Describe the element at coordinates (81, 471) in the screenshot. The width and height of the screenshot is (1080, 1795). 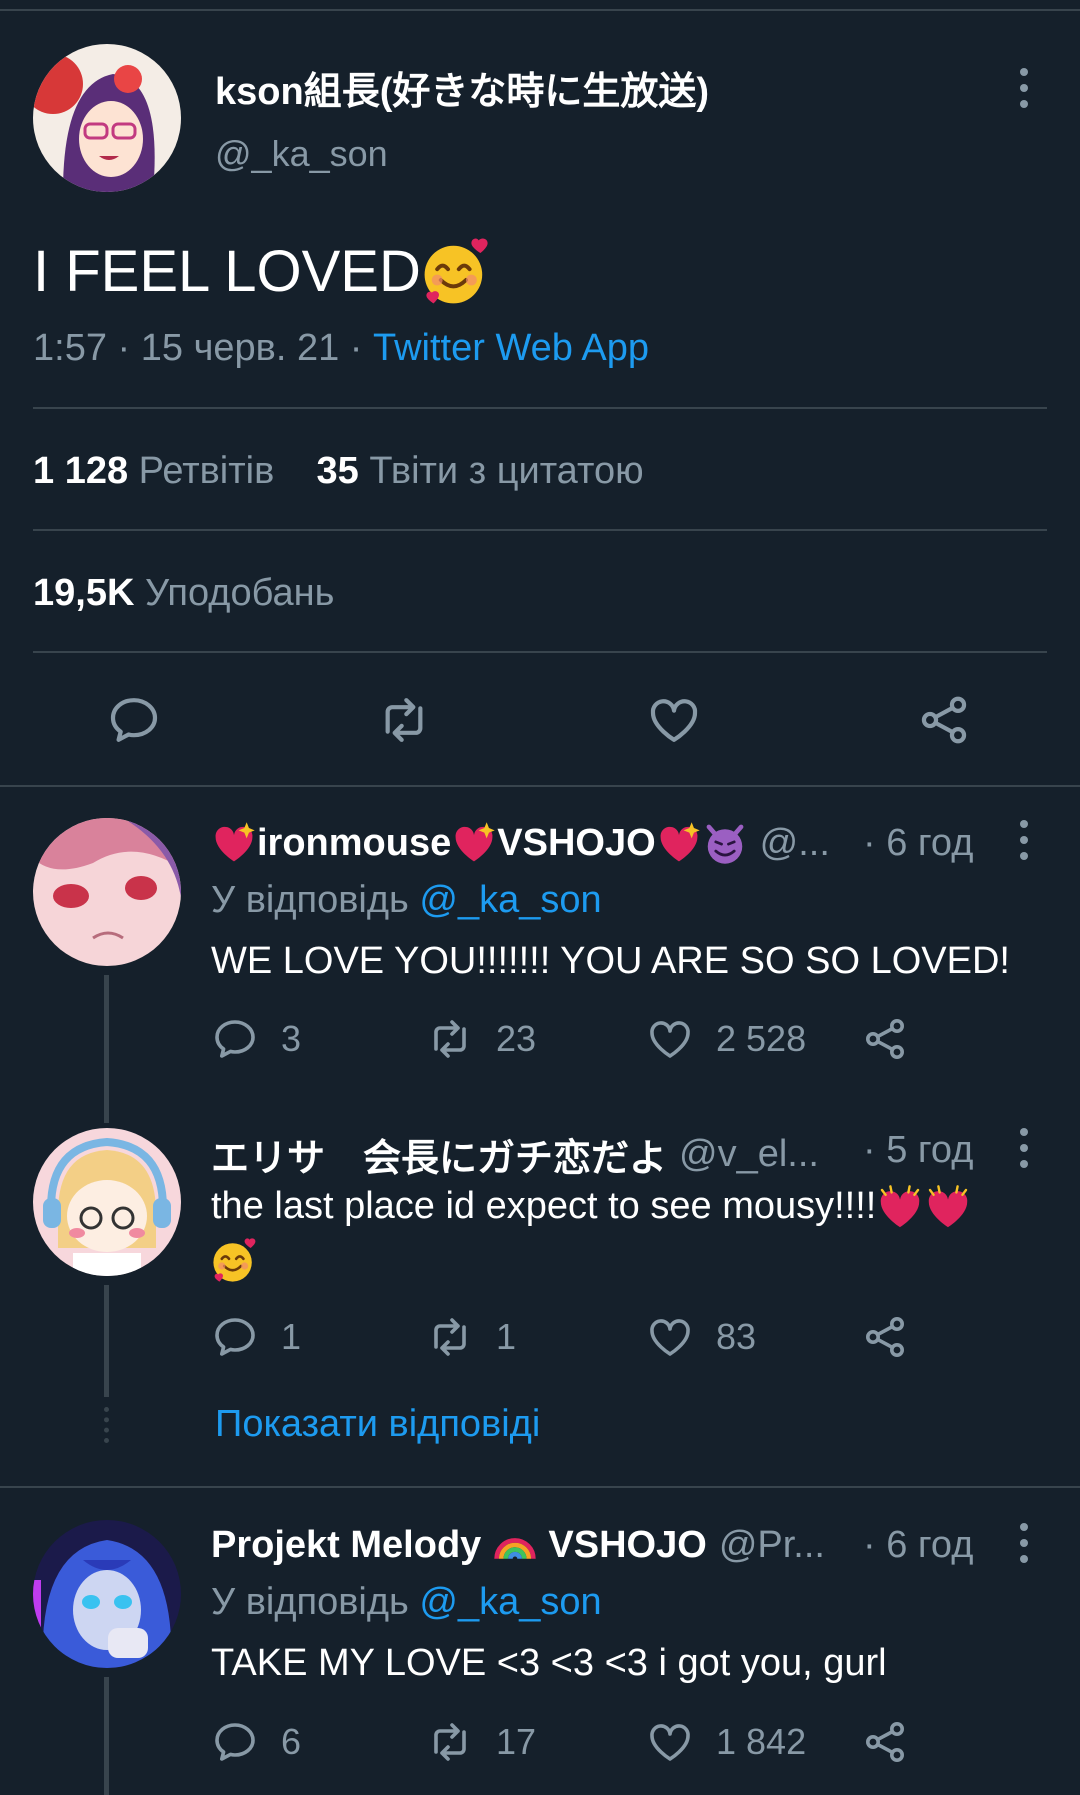
I see `retweets-count: 1 128` at that location.